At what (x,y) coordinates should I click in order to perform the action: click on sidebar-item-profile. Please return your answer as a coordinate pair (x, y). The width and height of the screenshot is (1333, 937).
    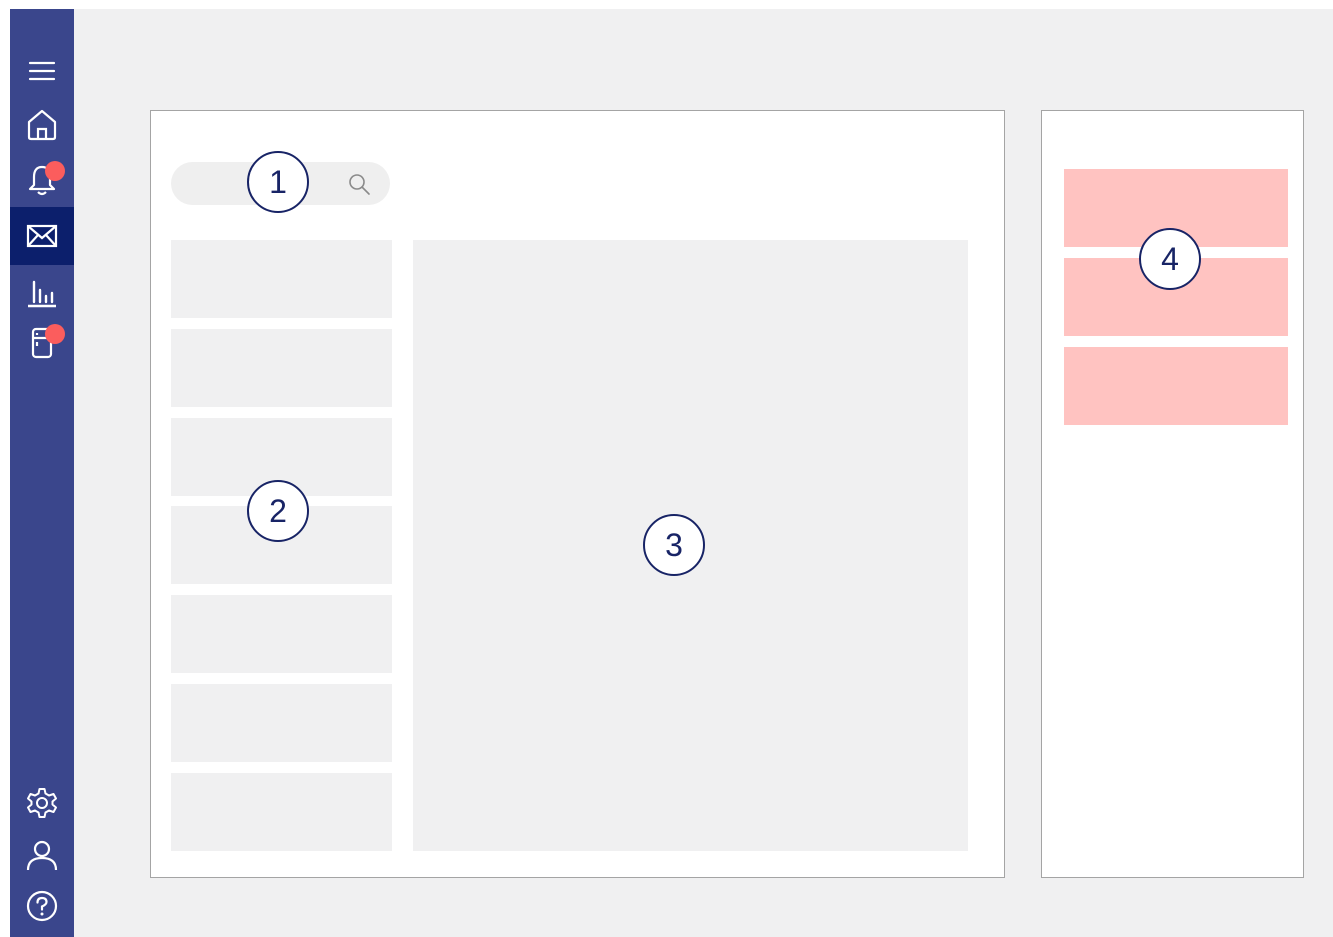
    Looking at the image, I should click on (42, 855).